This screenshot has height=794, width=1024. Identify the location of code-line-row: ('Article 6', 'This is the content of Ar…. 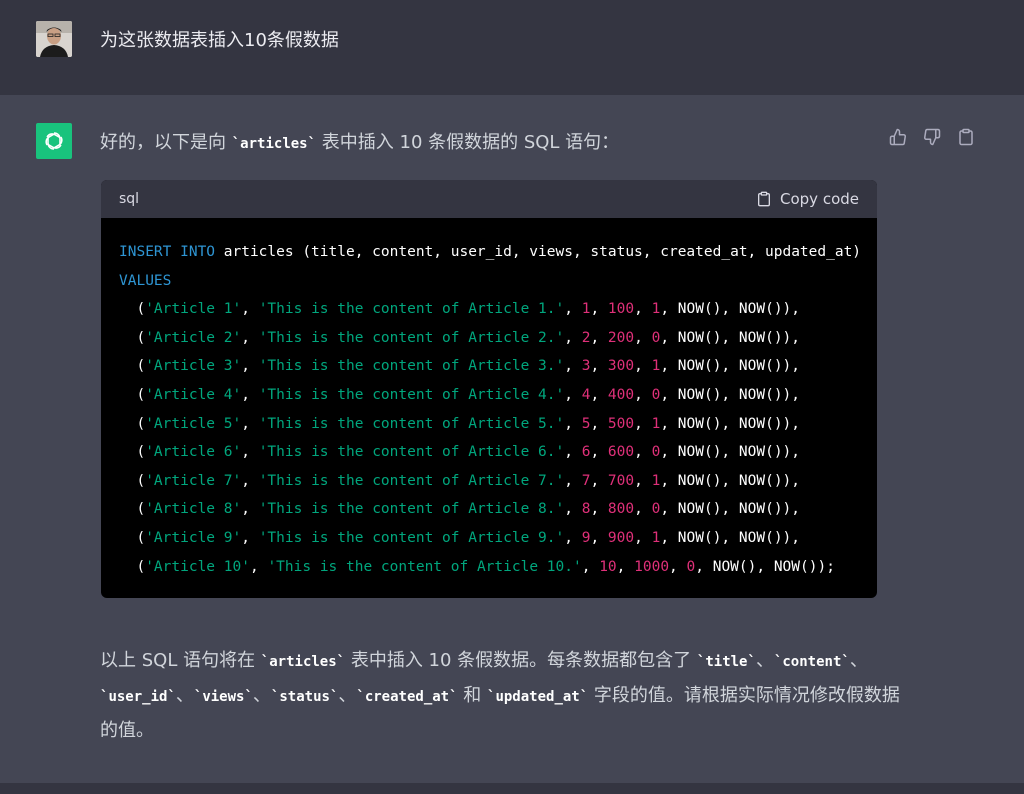
(498, 452).